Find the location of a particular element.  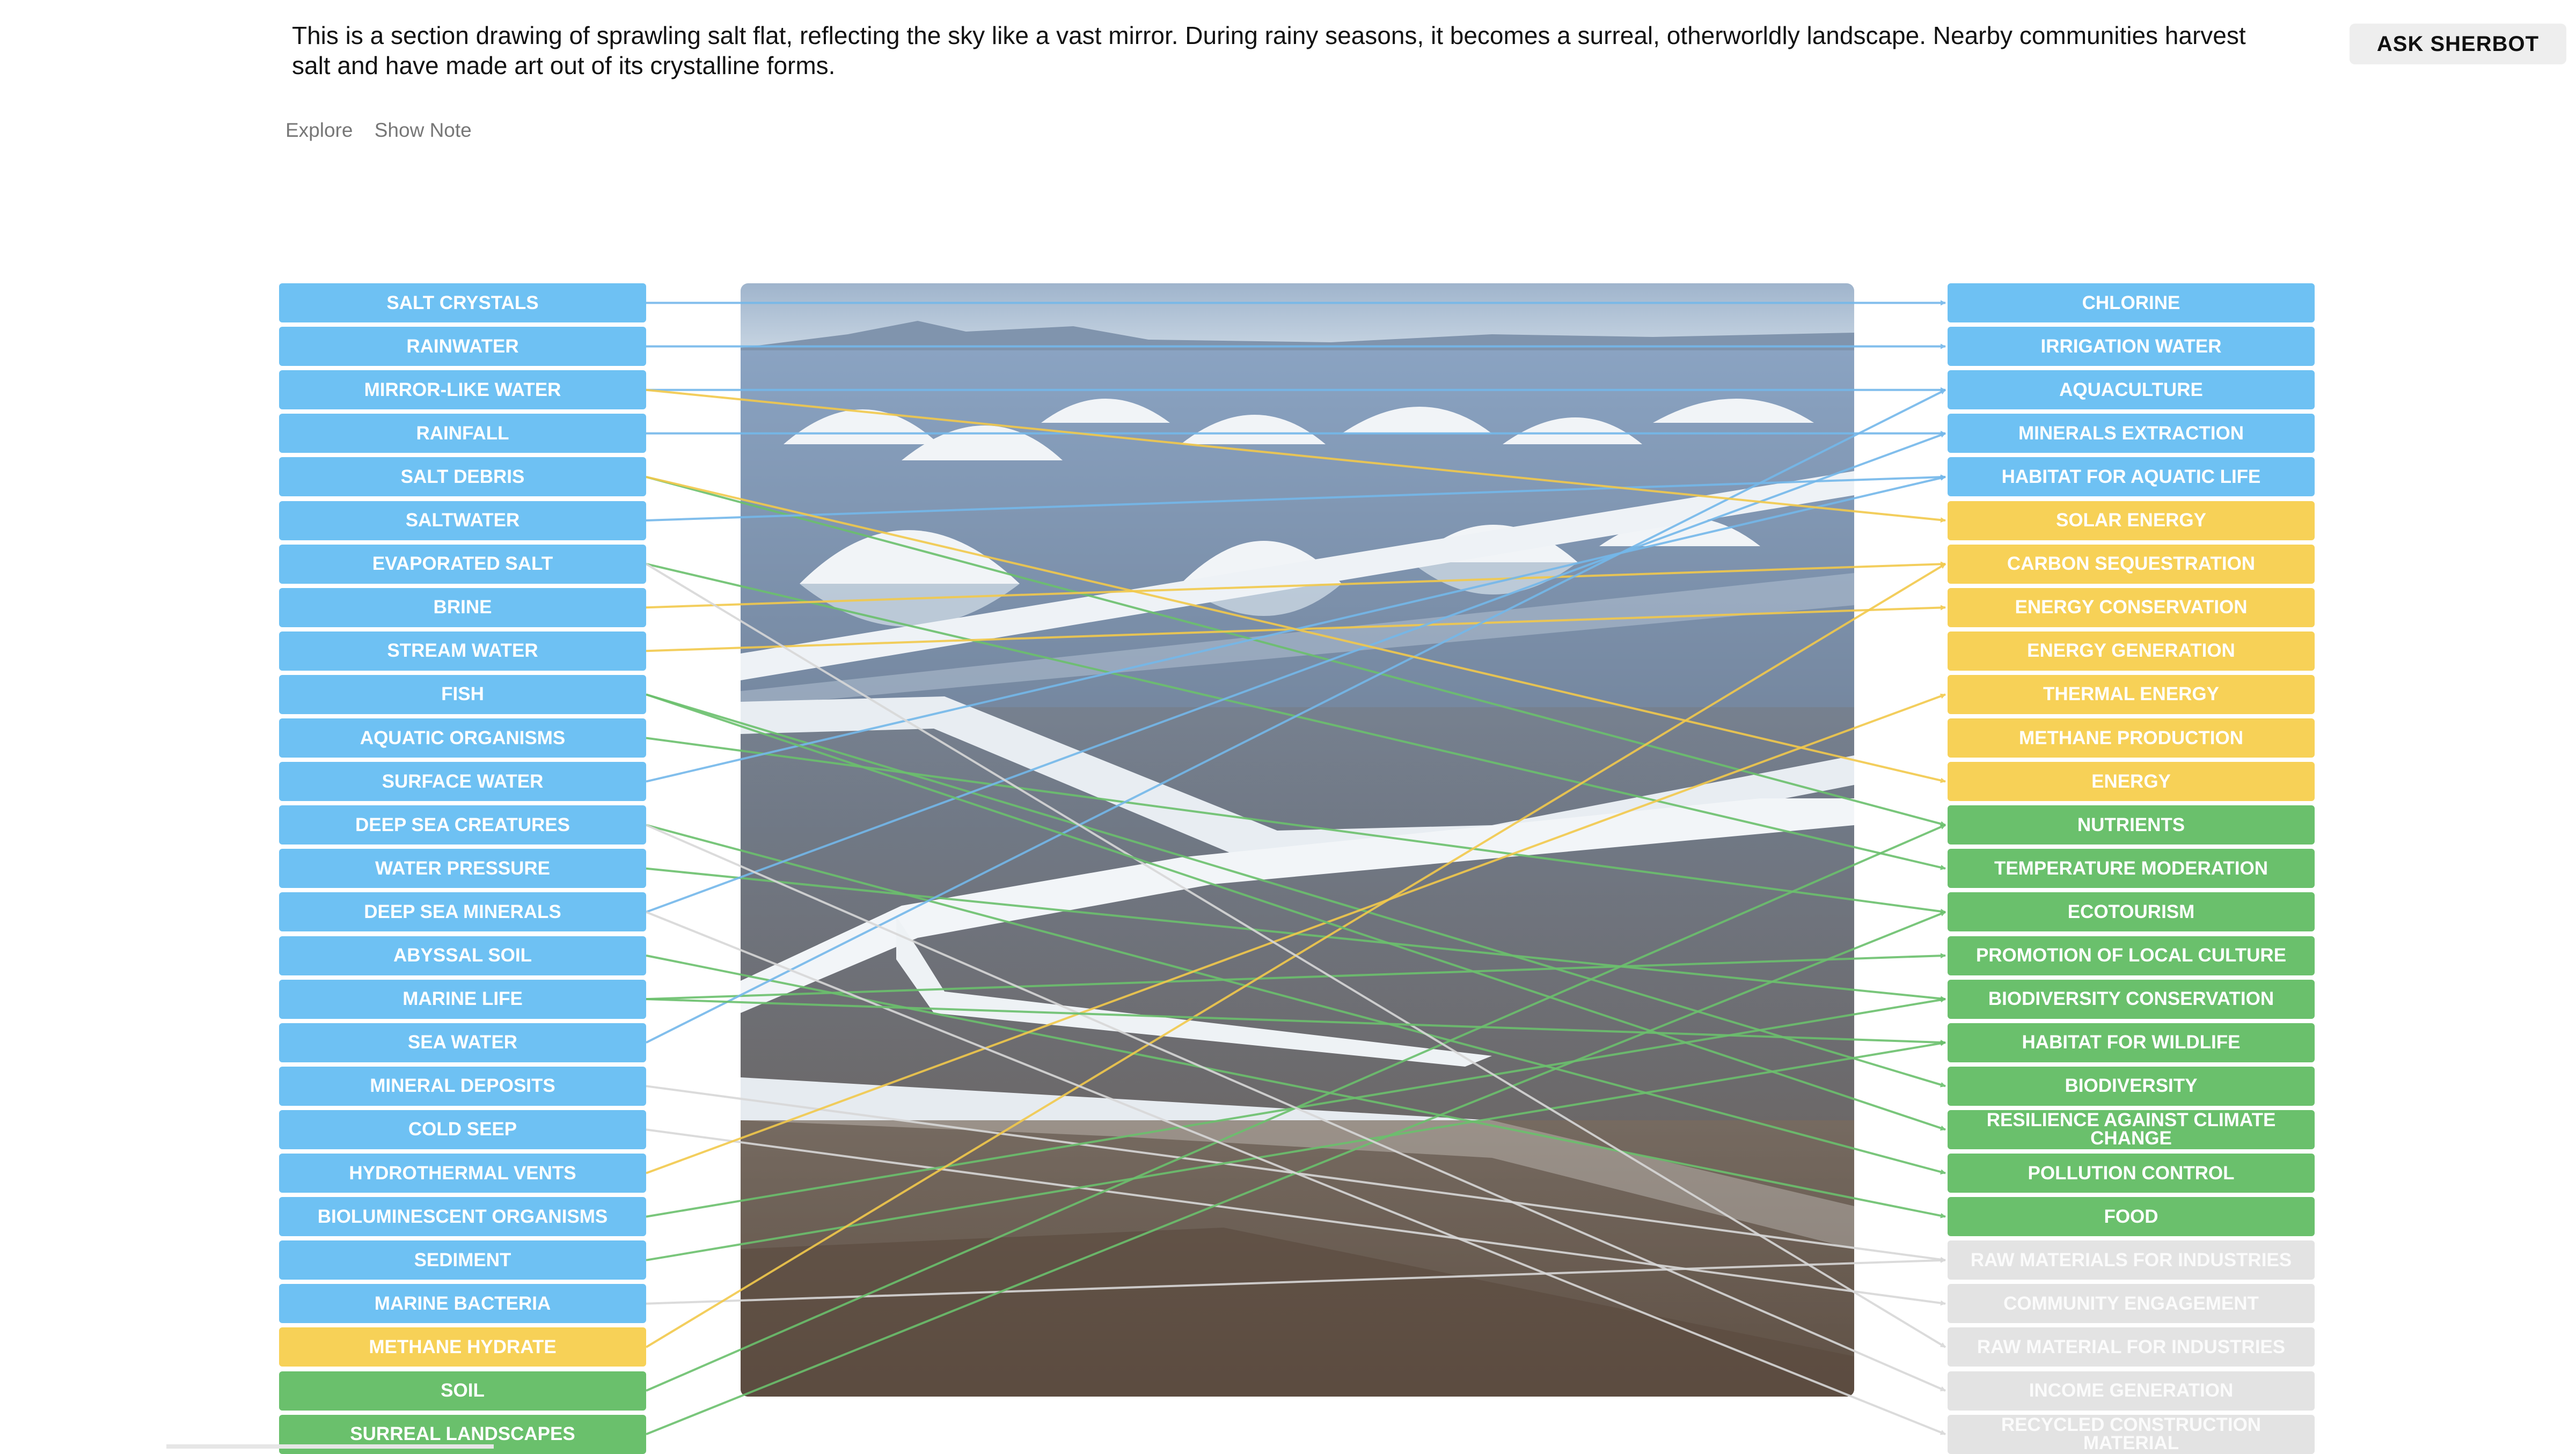

left-item: STREAM WATER is located at coordinates (462, 651).